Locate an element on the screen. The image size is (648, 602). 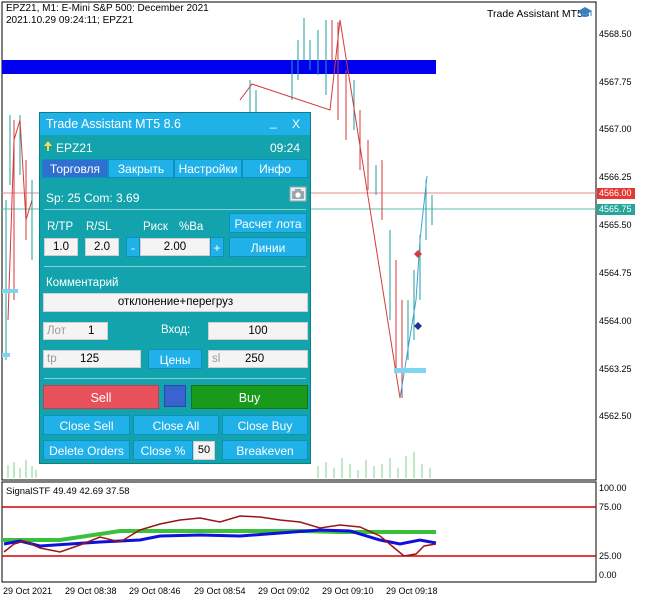
rtp-input: 1.0 is located at coordinates (61, 247).